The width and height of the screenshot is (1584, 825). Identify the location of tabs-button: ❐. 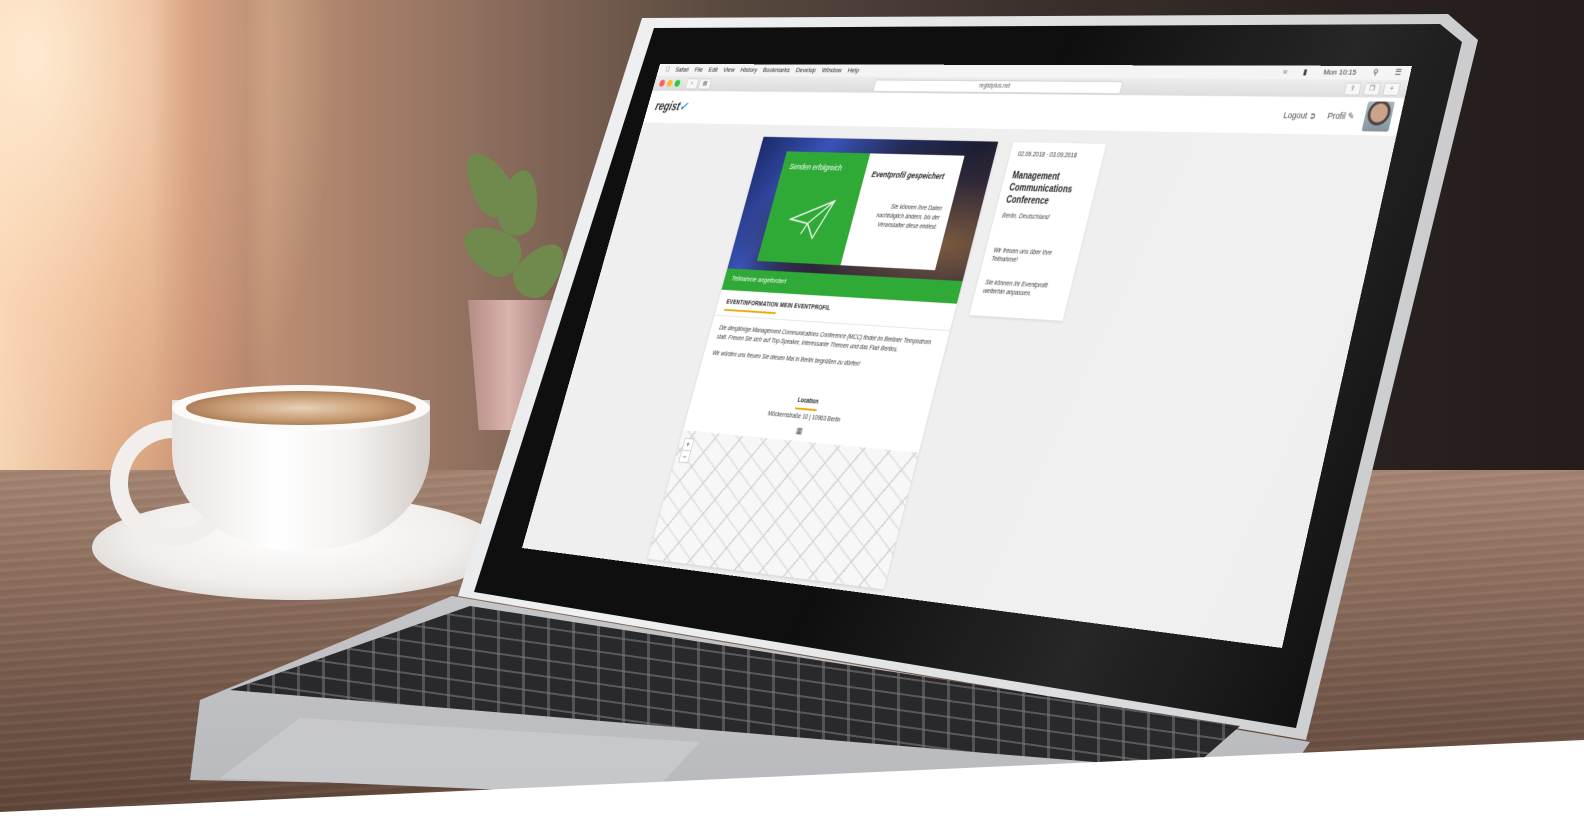
(1372, 89).